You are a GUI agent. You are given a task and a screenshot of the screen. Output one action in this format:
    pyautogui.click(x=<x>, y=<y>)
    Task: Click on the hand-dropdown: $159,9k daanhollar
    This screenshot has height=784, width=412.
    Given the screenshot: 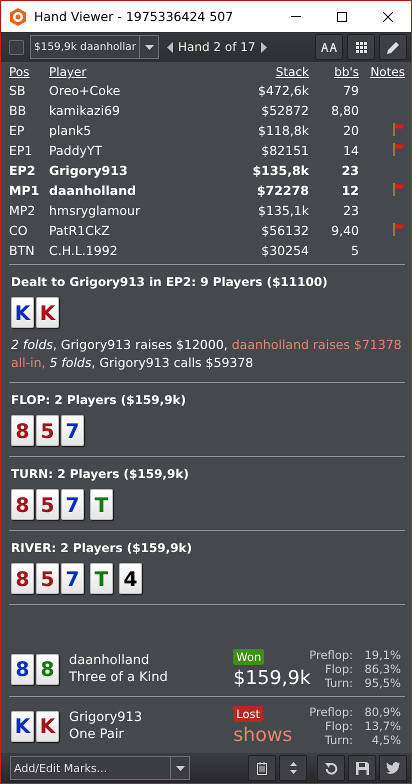 What is the action you would take?
    pyautogui.click(x=95, y=47)
    